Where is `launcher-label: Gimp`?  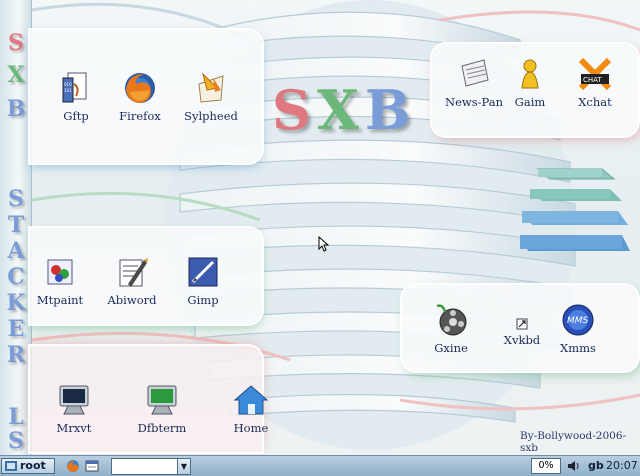
launcher-label: Gimp is located at coordinates (203, 300).